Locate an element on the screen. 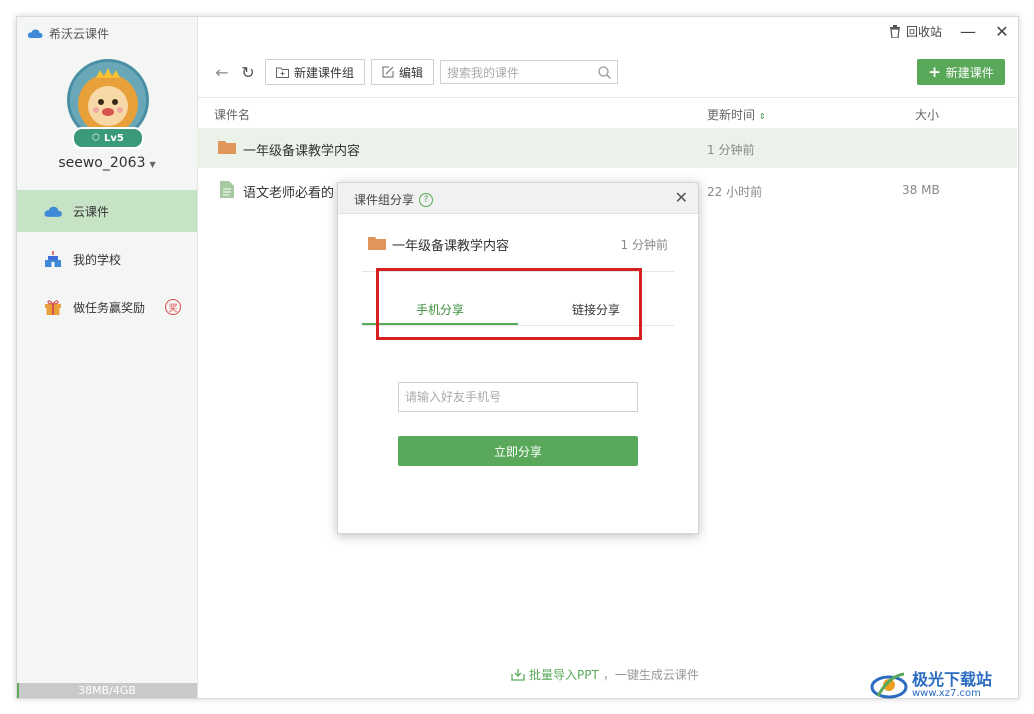 The width and height of the screenshot is (1034, 714). username-dropdown: seewo_2063 ▼ is located at coordinates (107, 163).